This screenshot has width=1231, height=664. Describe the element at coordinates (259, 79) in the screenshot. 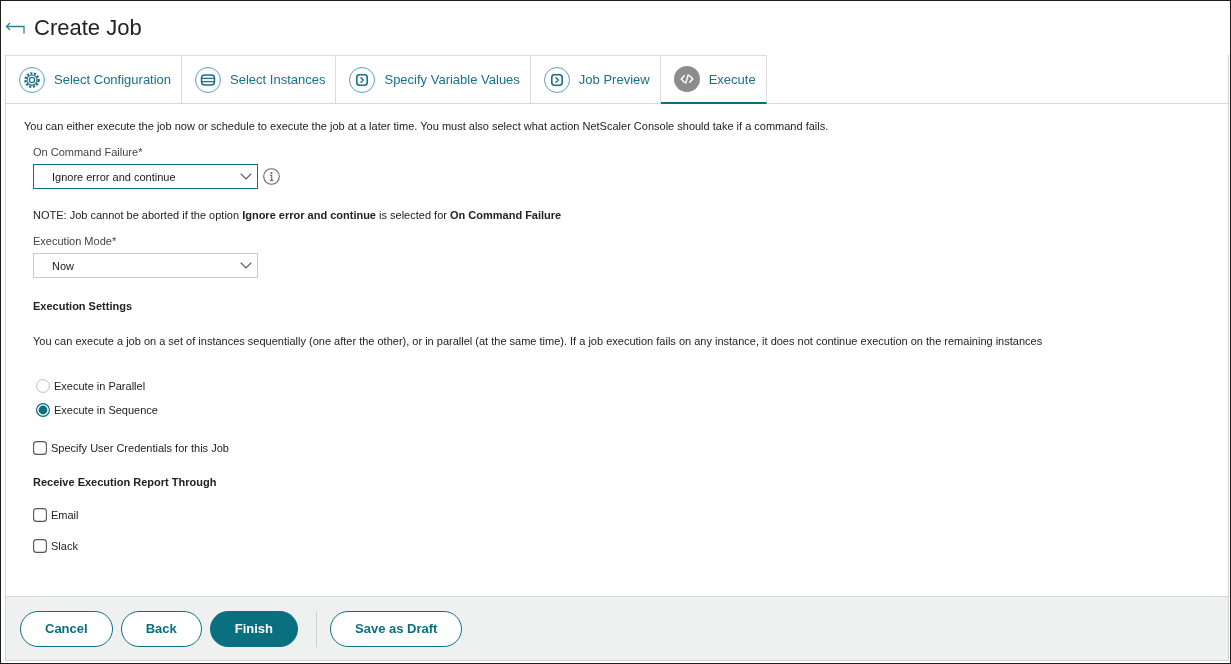

I see `tab: Select Instances` at that location.